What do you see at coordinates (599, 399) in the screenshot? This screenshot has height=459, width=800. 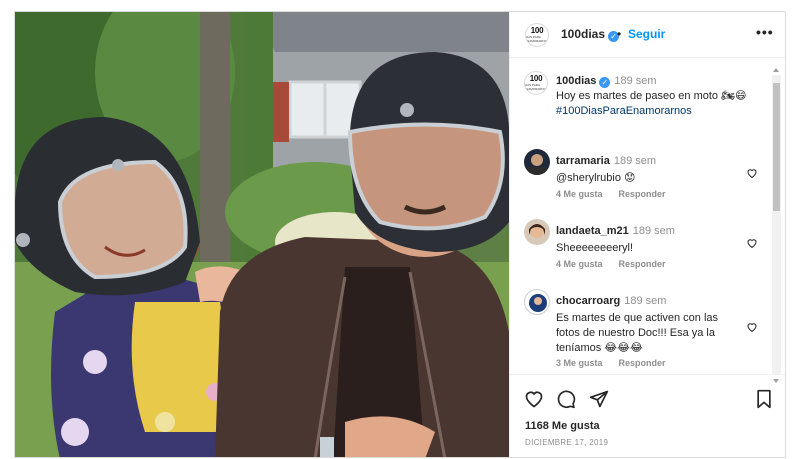 I see `share-icon` at bounding box center [599, 399].